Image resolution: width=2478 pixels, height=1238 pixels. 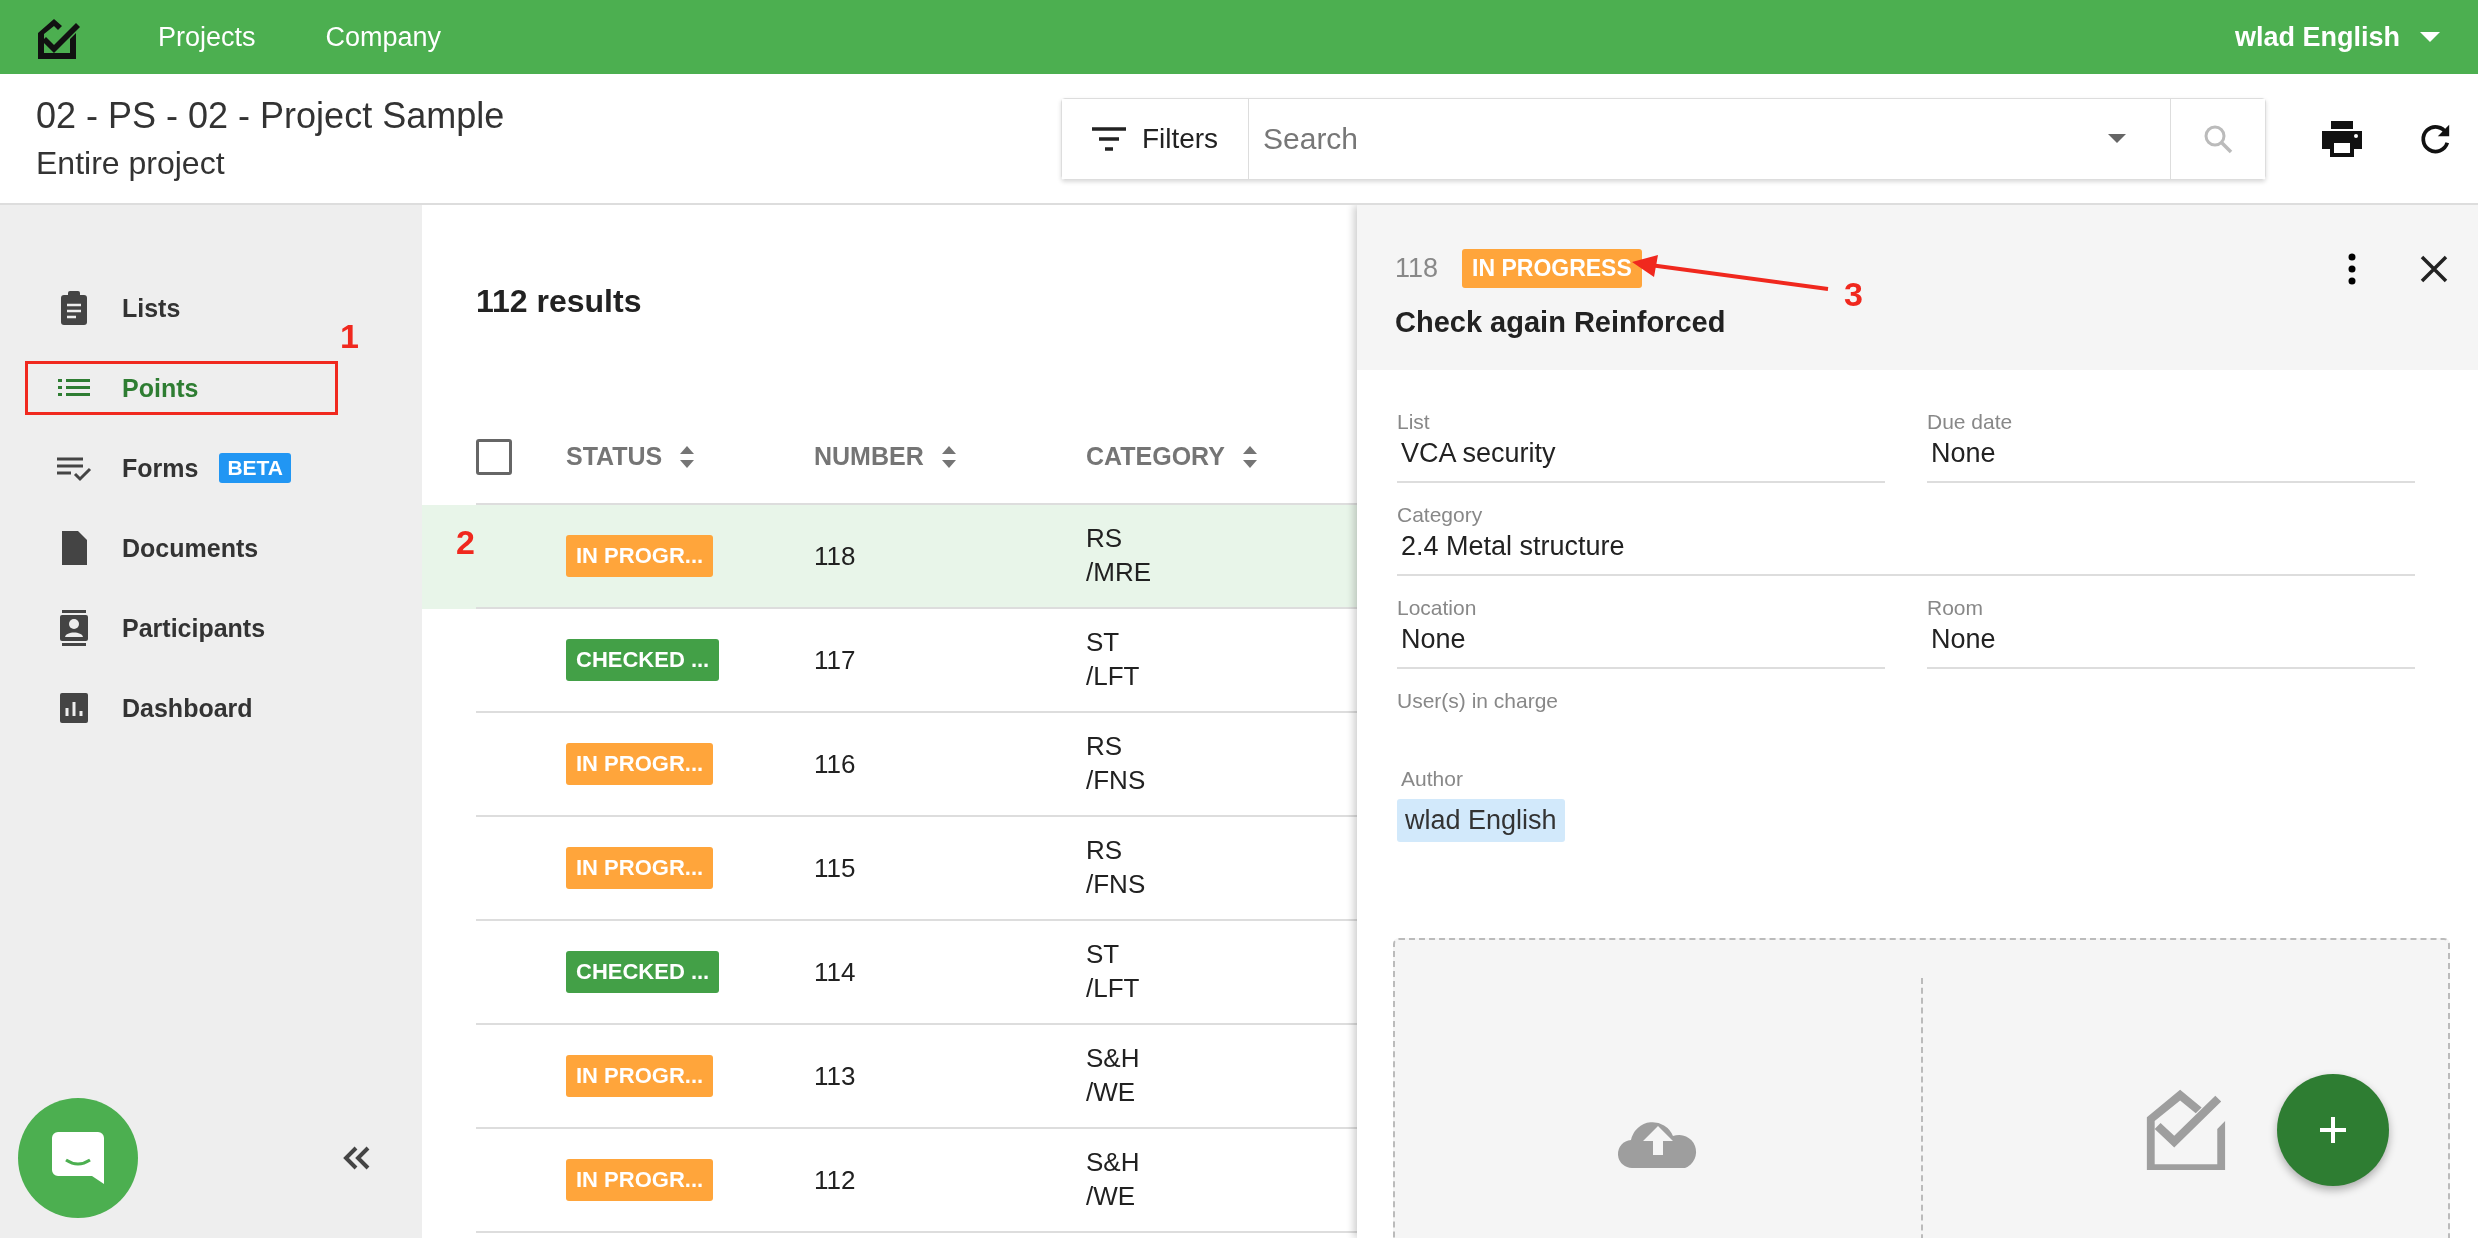 I want to click on filter-icon, so click(x=1108, y=138).